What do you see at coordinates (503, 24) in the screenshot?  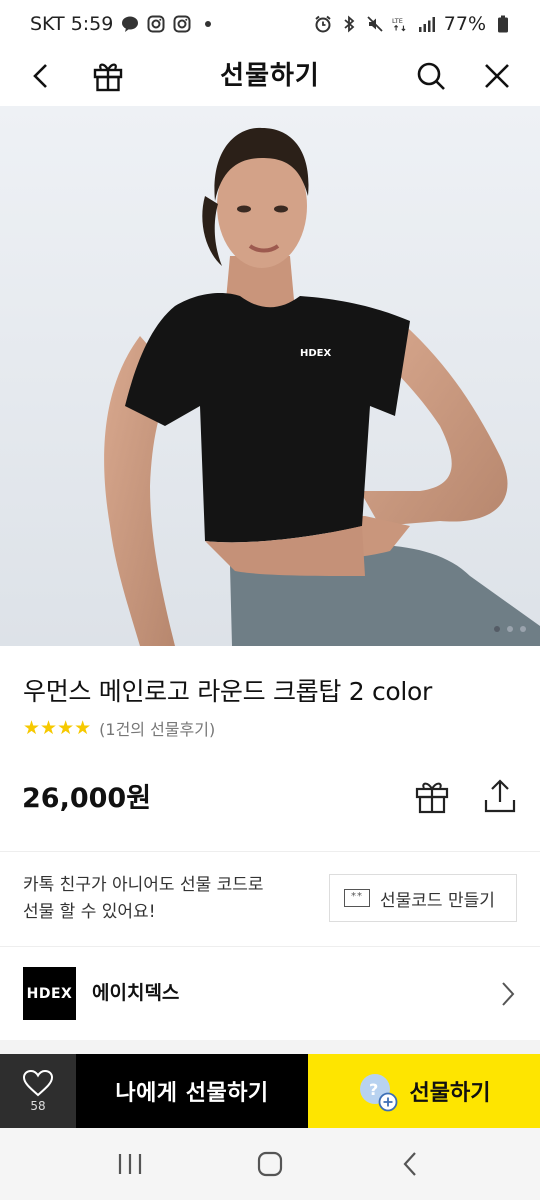 I see `battery-icon` at bounding box center [503, 24].